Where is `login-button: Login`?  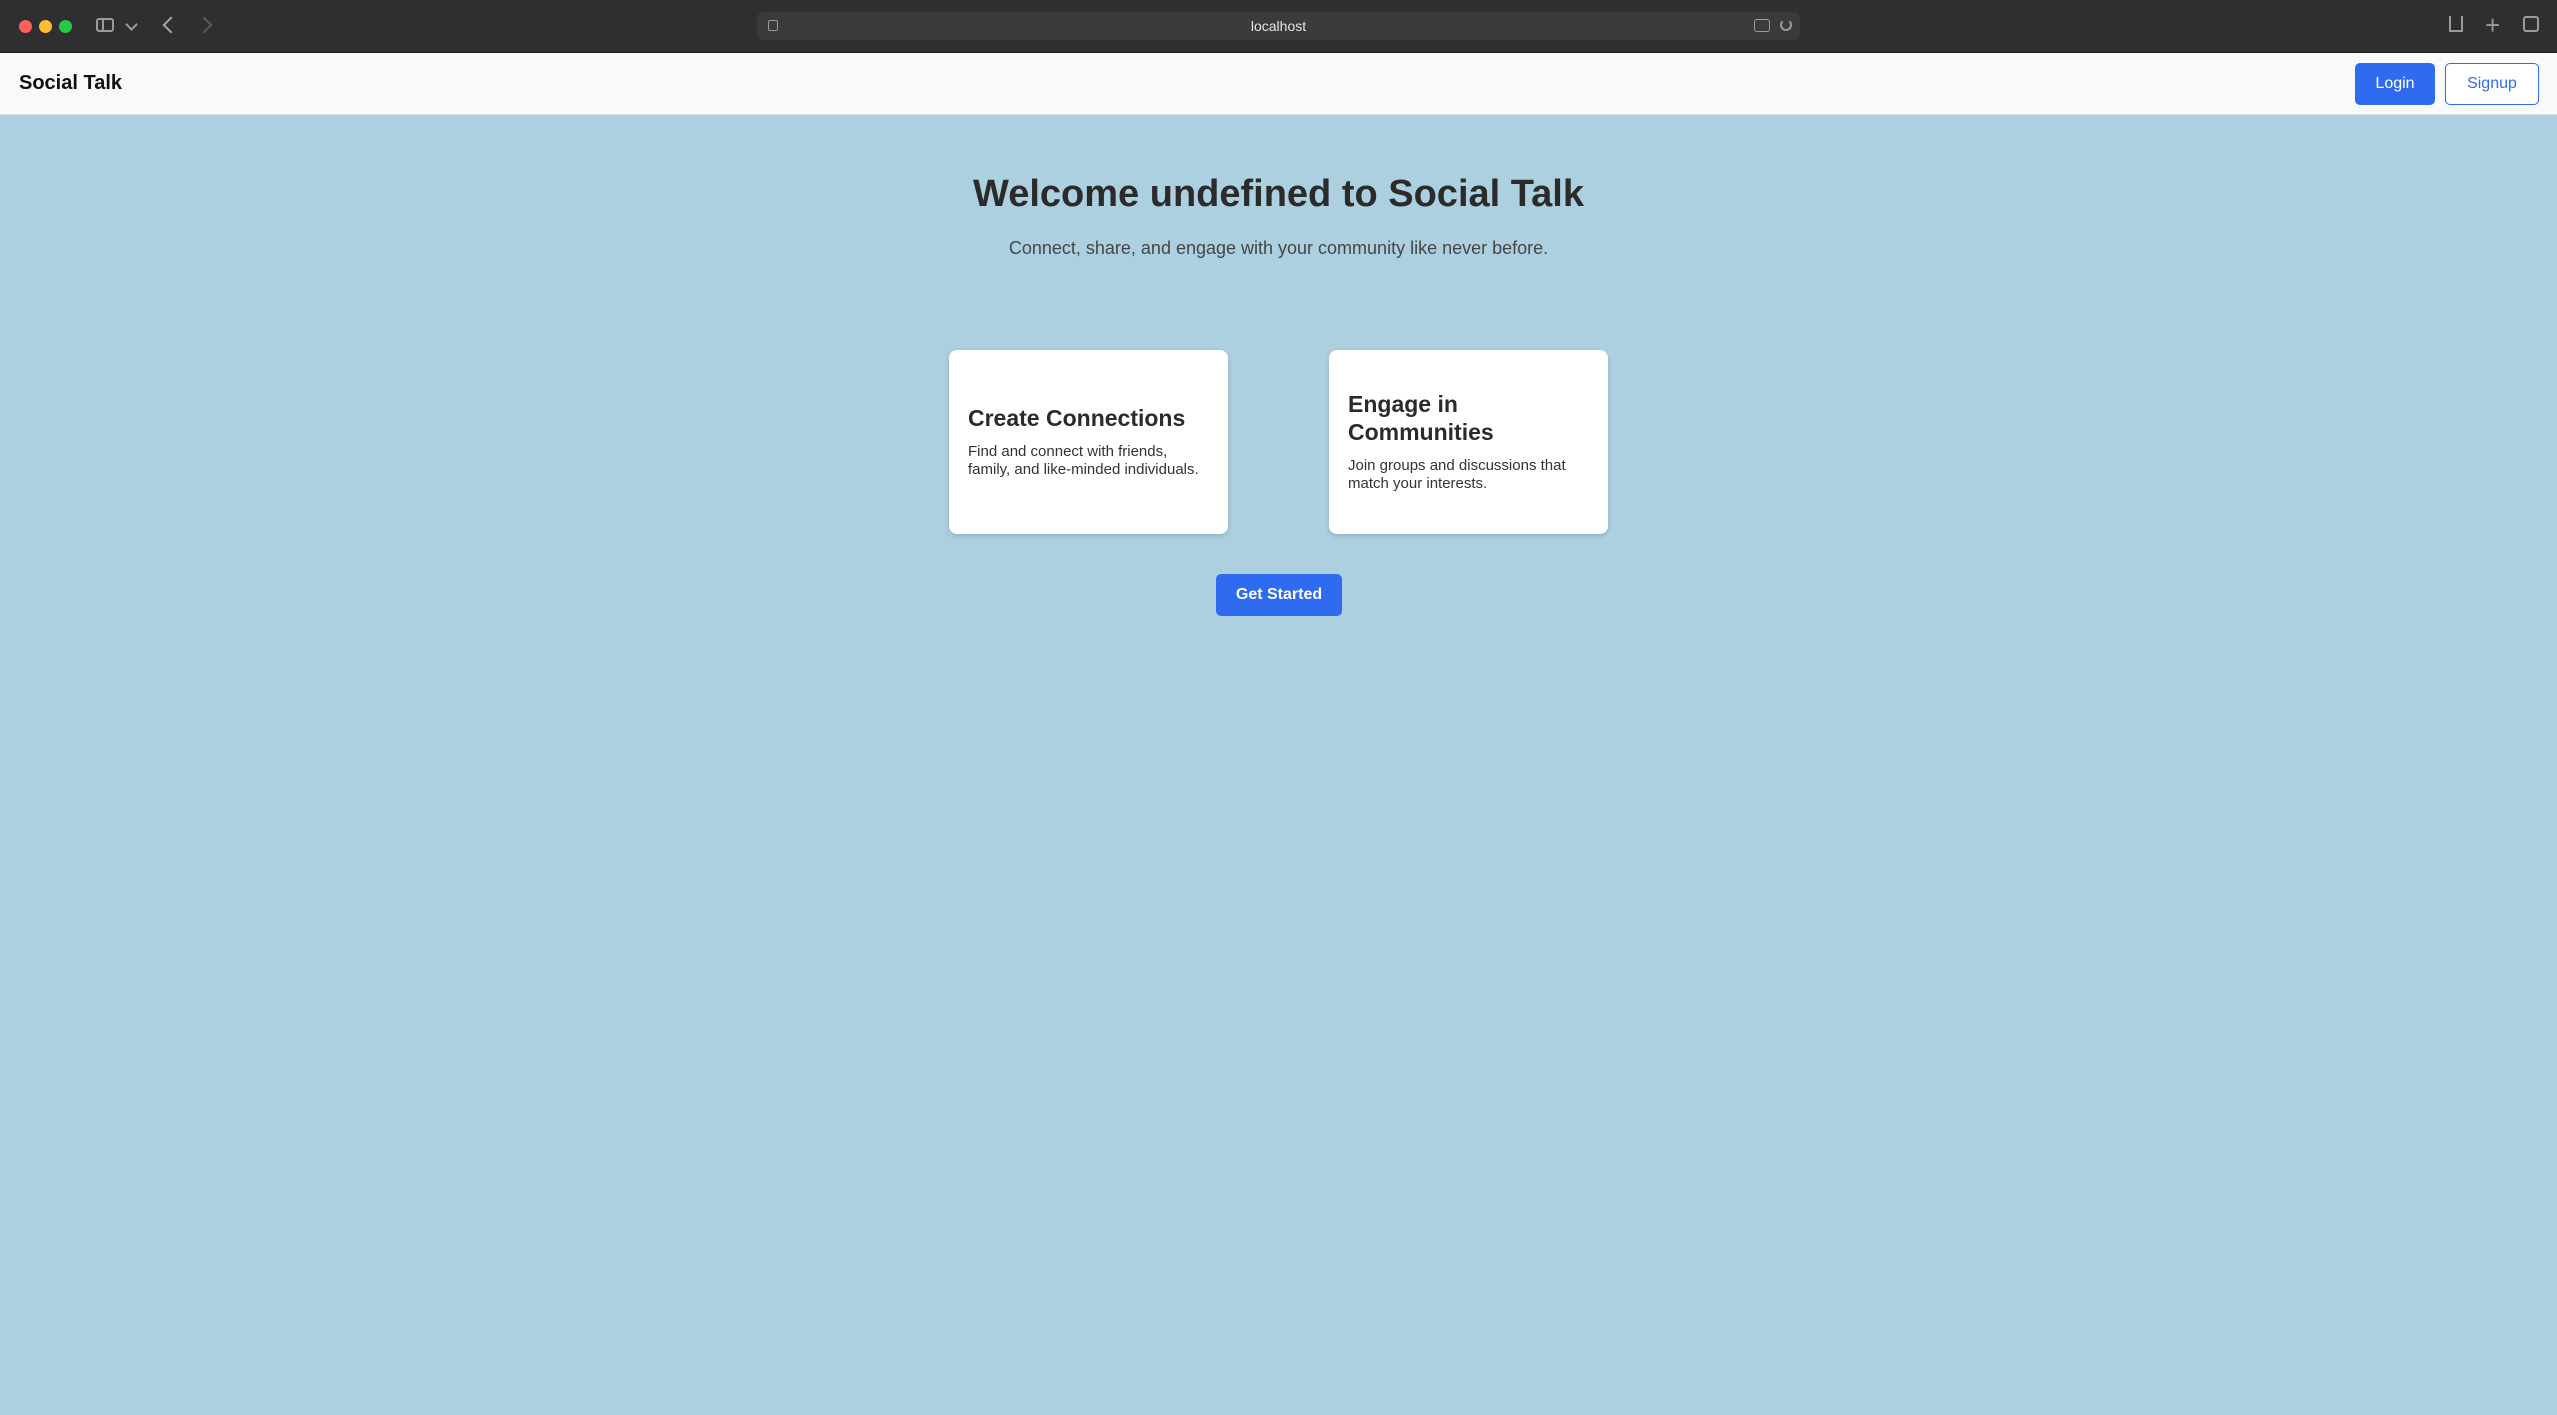 login-button: Login is located at coordinates (2395, 84).